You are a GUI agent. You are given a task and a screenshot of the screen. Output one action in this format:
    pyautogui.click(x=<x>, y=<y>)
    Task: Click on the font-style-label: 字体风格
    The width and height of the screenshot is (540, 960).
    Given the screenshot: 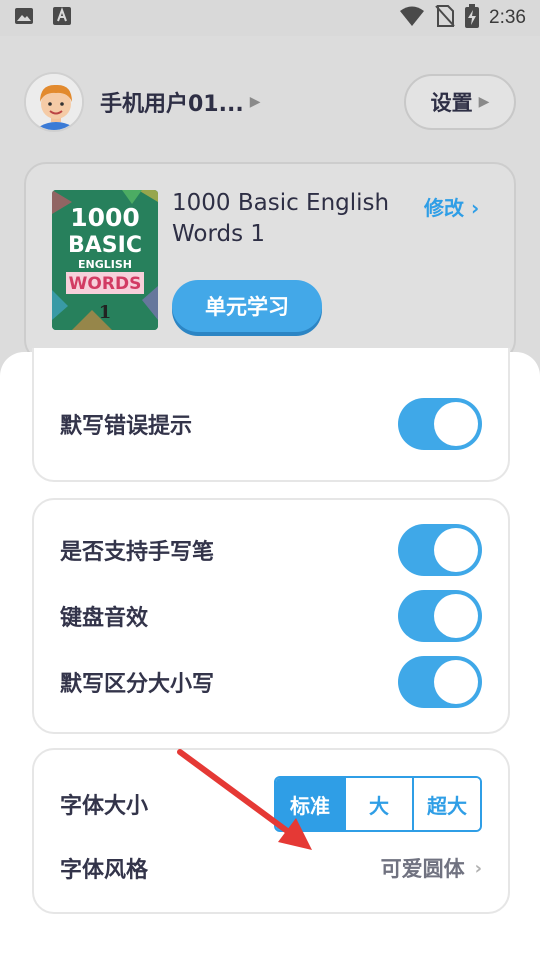 What is the action you would take?
    pyautogui.click(x=104, y=870)
    